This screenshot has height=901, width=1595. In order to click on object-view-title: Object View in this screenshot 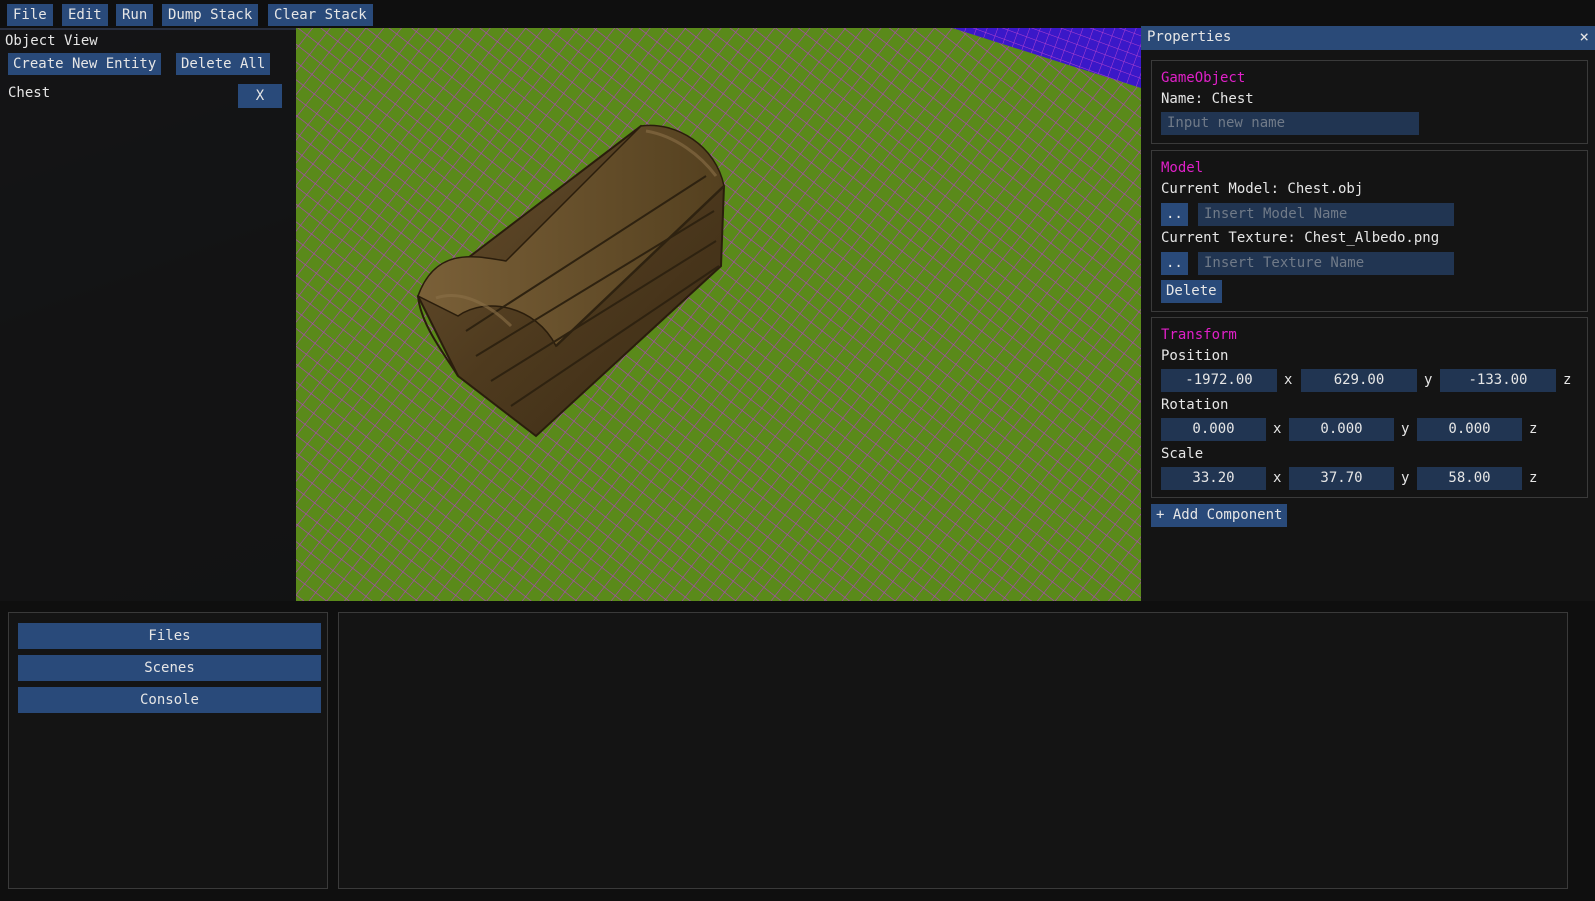, I will do `click(51, 41)`.